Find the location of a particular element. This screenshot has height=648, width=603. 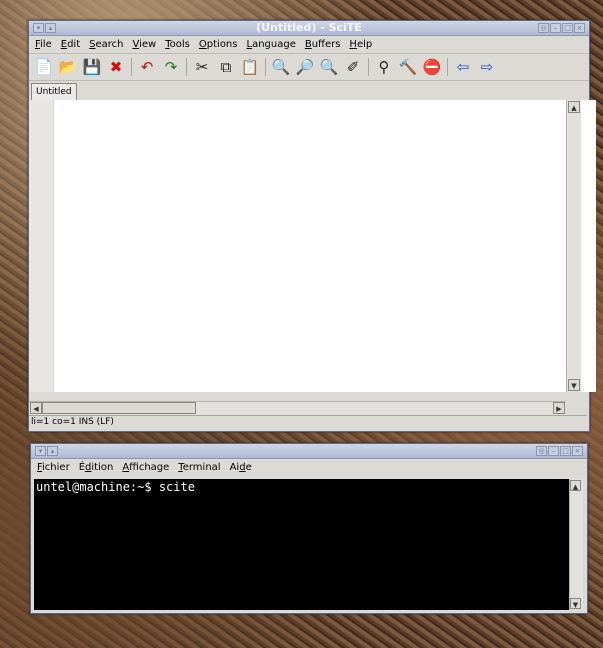

close-icon: ✖ is located at coordinates (116, 67).